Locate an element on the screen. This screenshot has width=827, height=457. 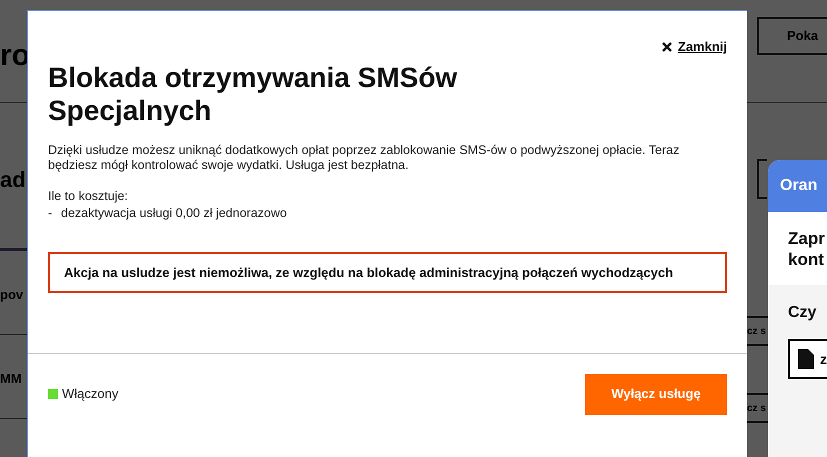
cost-item: dezaktywacja usługi 0,00 zł jednorazowo is located at coordinates (174, 213).